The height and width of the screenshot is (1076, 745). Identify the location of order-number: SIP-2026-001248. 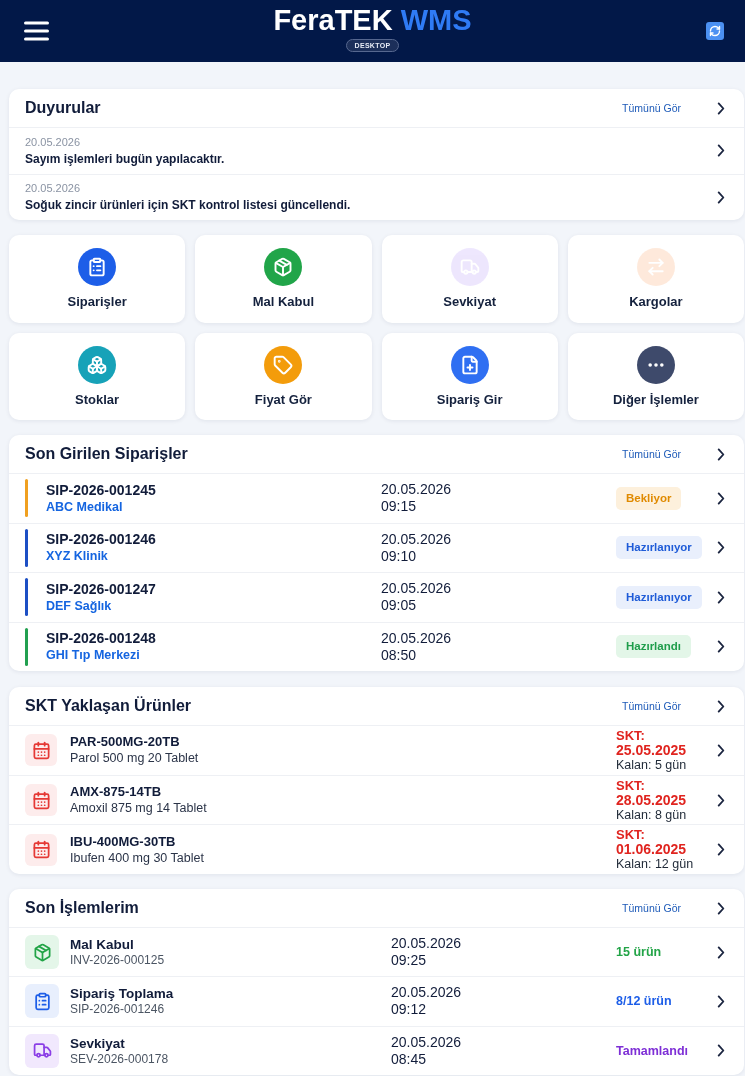
(101, 639).